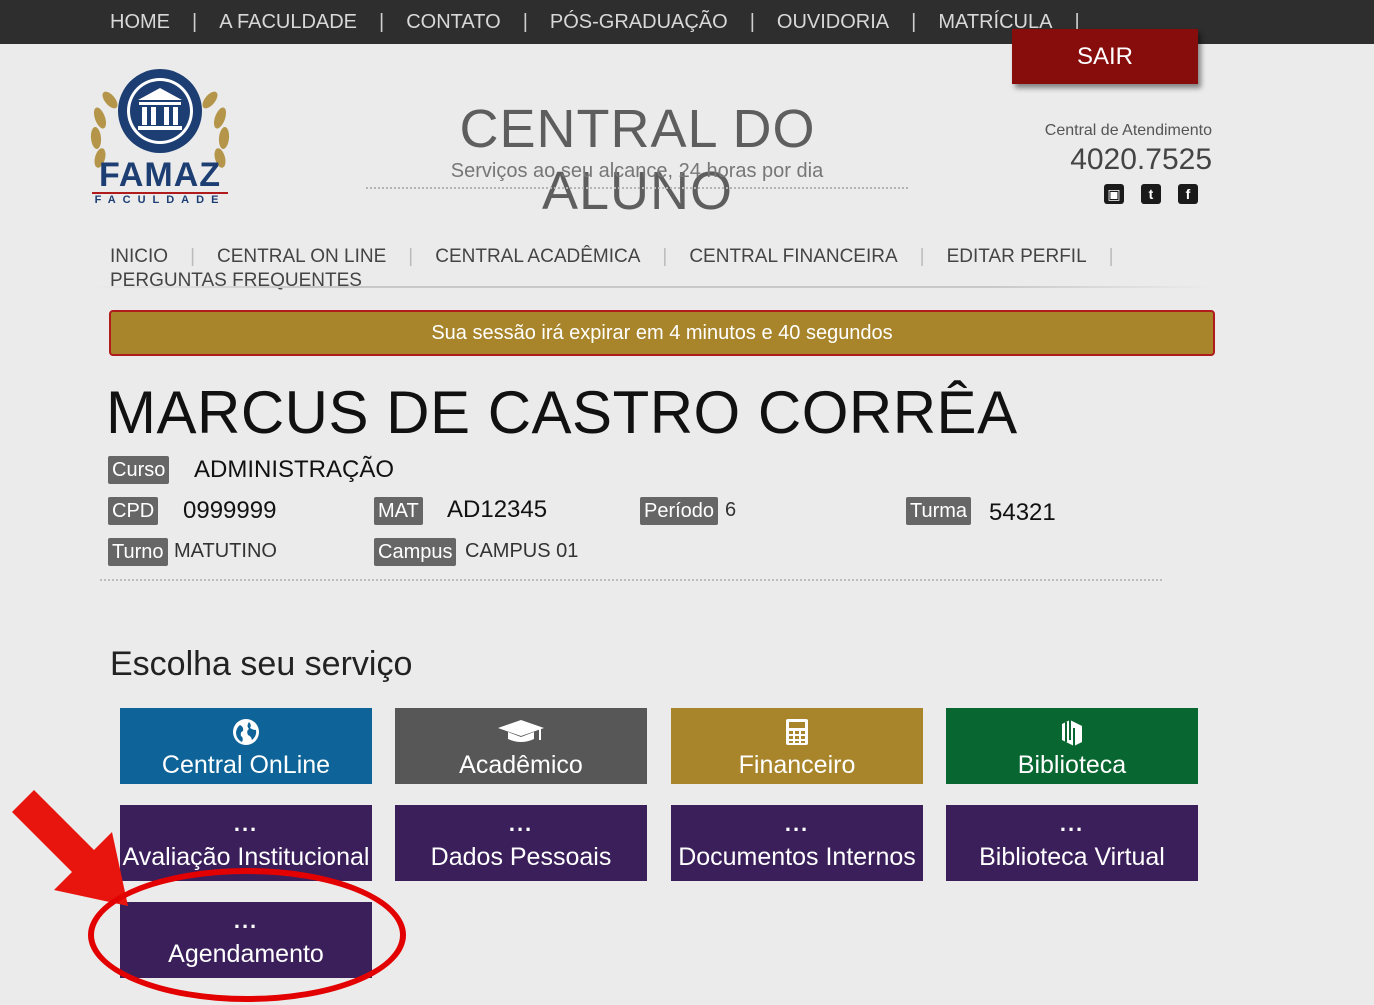 Image resolution: width=1374 pixels, height=1005 pixels. Describe the element at coordinates (133, 511) in the screenshot. I see `cpd-tag: CPD` at that location.